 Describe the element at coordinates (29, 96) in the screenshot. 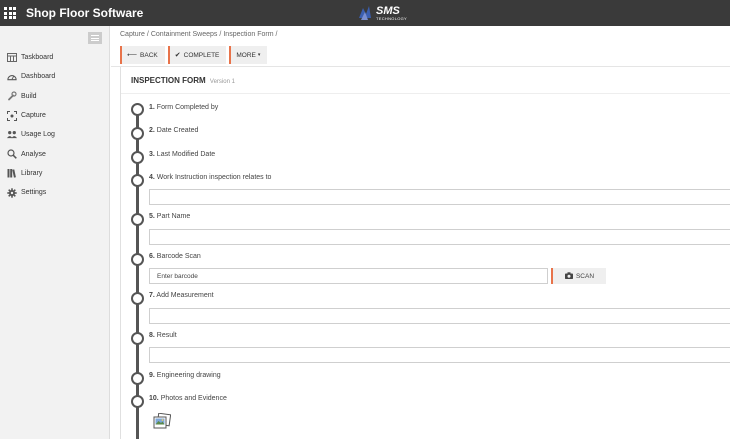

I see `sidebar-item-label: Build` at that location.